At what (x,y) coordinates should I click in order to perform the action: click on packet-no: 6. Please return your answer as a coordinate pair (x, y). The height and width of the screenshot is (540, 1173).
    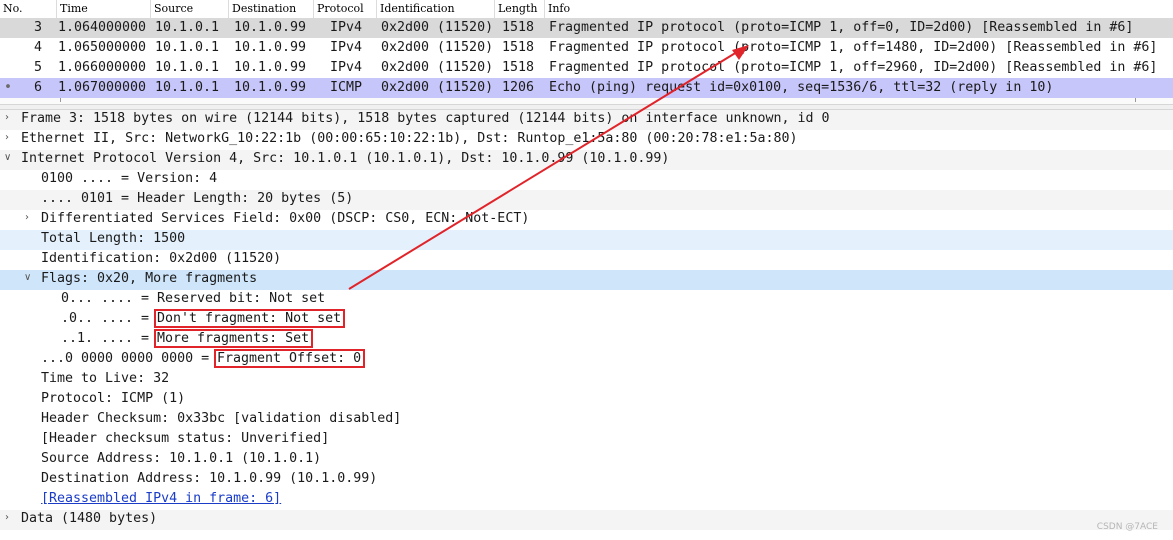
    Looking at the image, I should click on (37, 87).